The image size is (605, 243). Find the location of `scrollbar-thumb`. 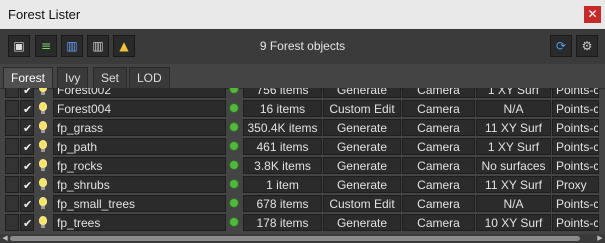

scrollbar-thumb is located at coordinates (295, 238).